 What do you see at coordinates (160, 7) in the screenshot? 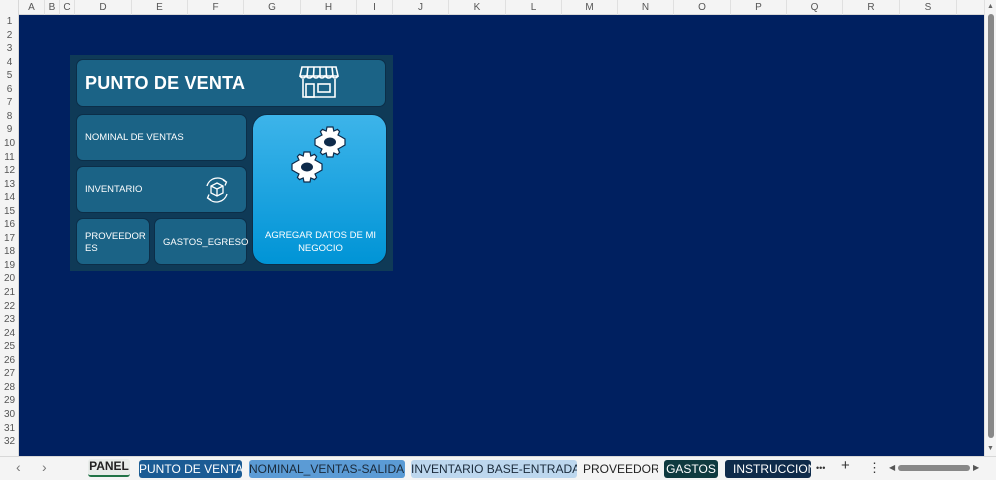
I see `column-header-e: E` at bounding box center [160, 7].